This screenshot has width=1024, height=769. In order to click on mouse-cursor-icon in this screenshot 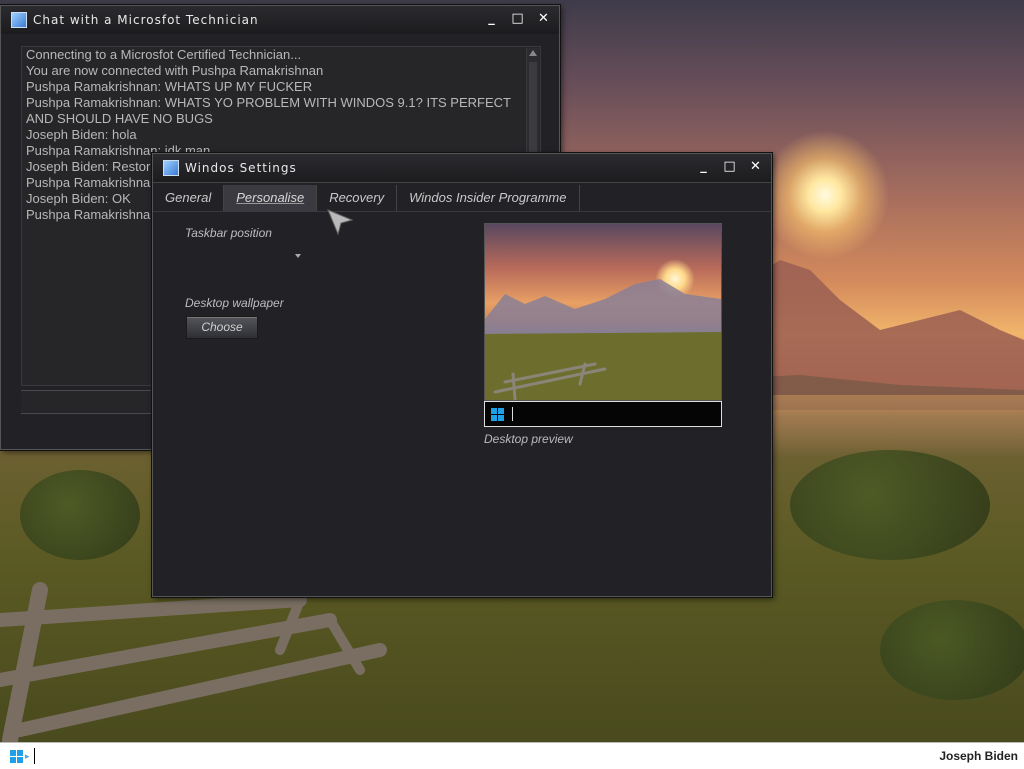, I will do `click(340, 222)`.